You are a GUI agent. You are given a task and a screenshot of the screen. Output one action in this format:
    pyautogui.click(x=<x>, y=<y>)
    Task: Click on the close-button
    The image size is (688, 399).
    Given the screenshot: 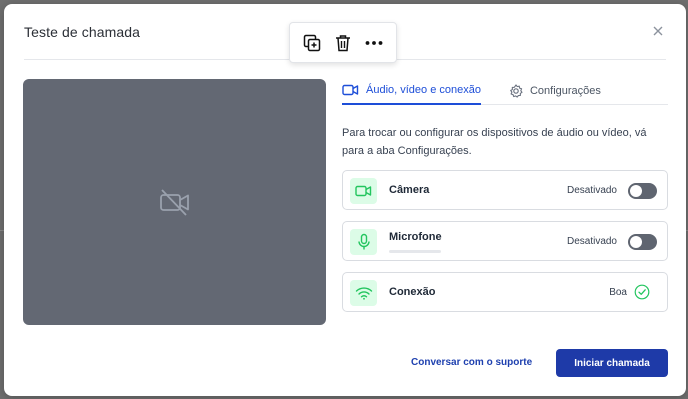 What is the action you would take?
    pyautogui.click(x=658, y=32)
    